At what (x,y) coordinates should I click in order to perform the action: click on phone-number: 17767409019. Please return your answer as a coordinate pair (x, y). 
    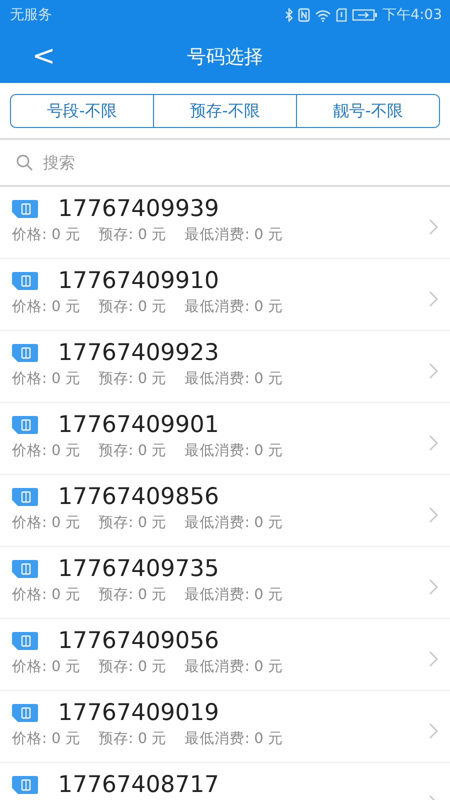
    Looking at the image, I should click on (138, 713).